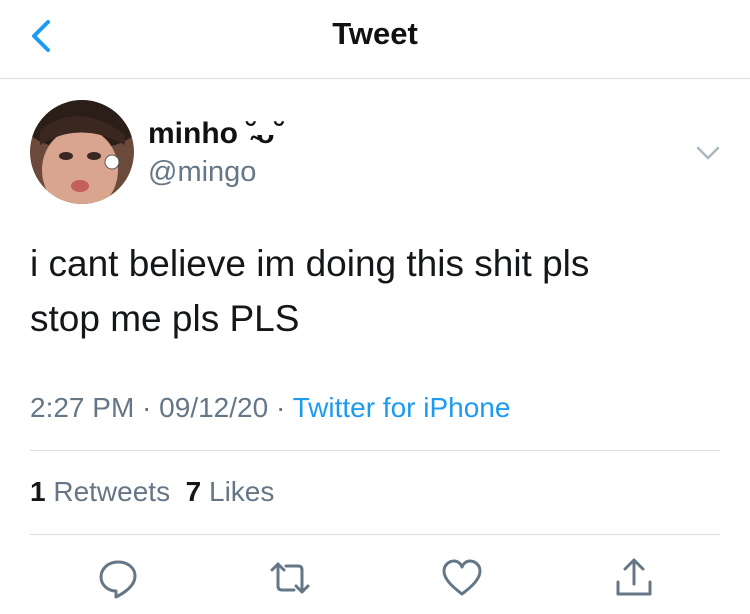 This screenshot has width=750, height=614. Describe the element at coordinates (112, 491) in the screenshot. I see `retweets-label: Retweets` at that location.